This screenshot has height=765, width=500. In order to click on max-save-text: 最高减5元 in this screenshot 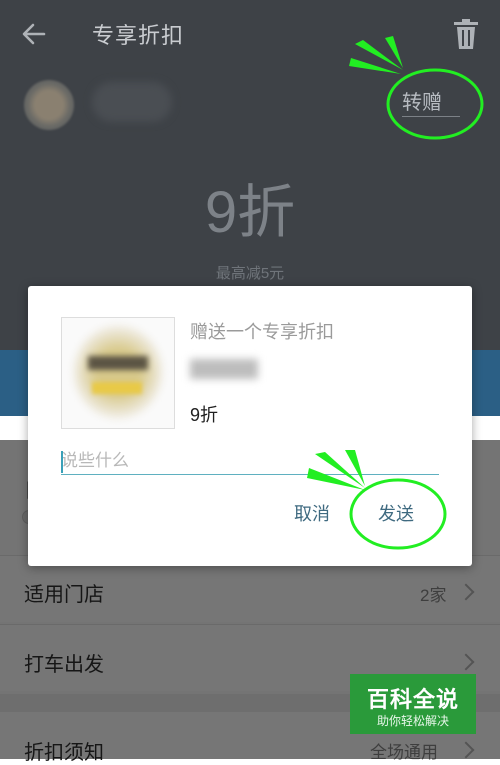, I will do `click(250, 273)`.